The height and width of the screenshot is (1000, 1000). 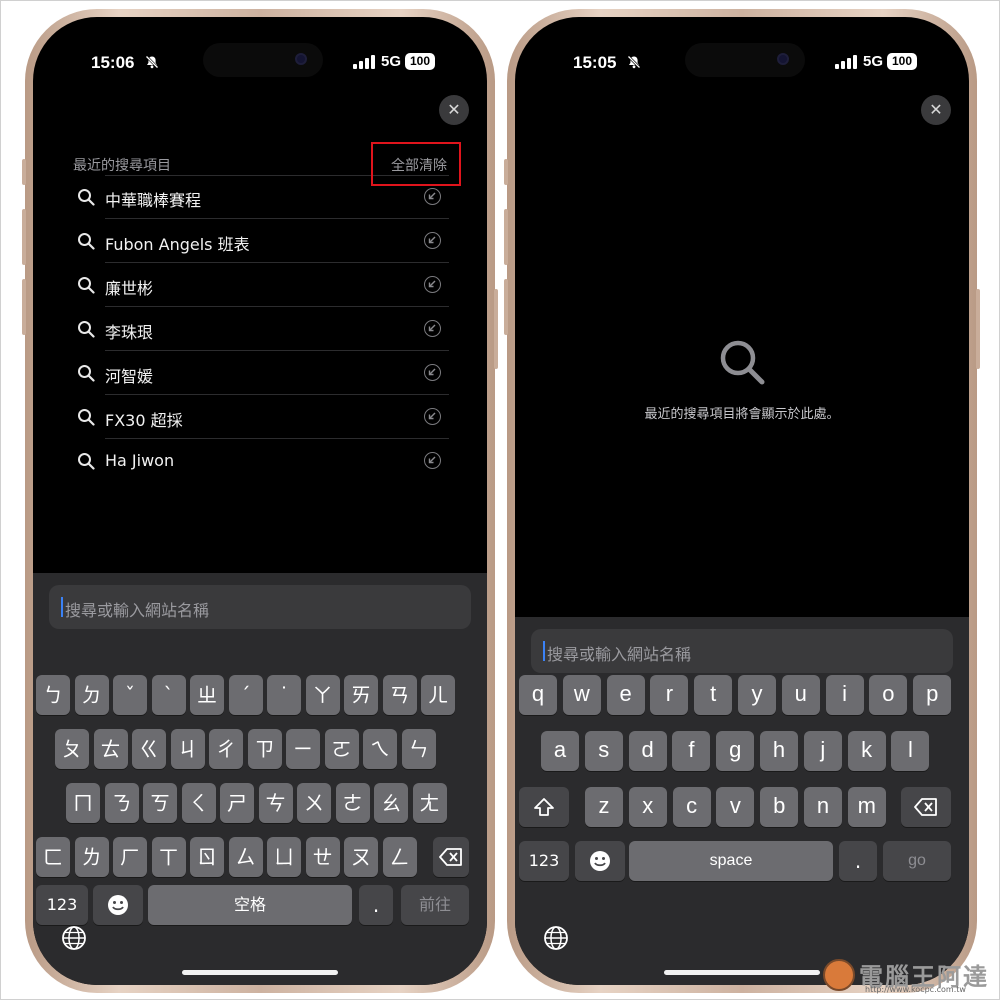 What do you see at coordinates (110, 749) in the screenshot?
I see `key-1: ㄊ` at bounding box center [110, 749].